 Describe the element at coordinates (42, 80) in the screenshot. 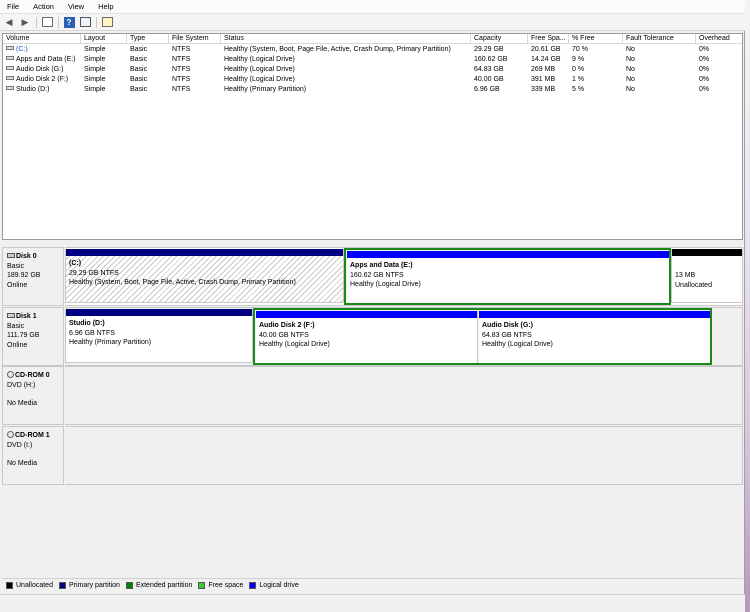

I see `volume-name-cell: Audio Disk 2 (F:)` at that location.